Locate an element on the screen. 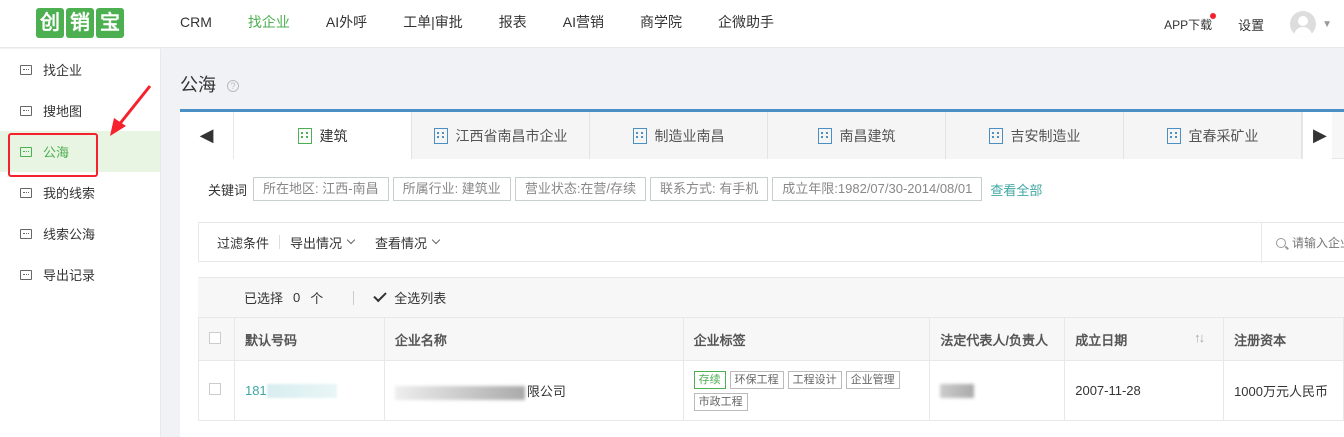 This screenshot has width=1344, height=437. search-icon is located at coordinates (1281, 243).